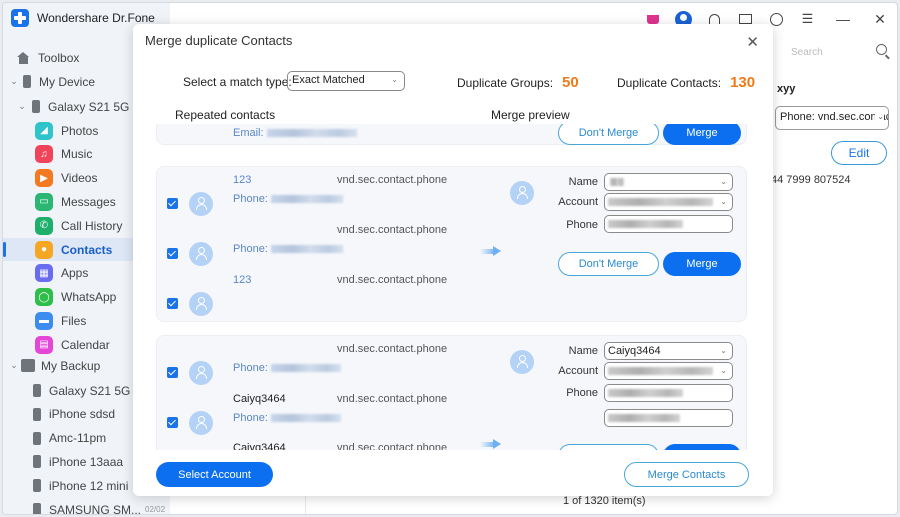 Image resolution: width=900 pixels, height=517 pixels. Describe the element at coordinates (859, 153) in the screenshot. I see `edit-button: Edit` at that location.